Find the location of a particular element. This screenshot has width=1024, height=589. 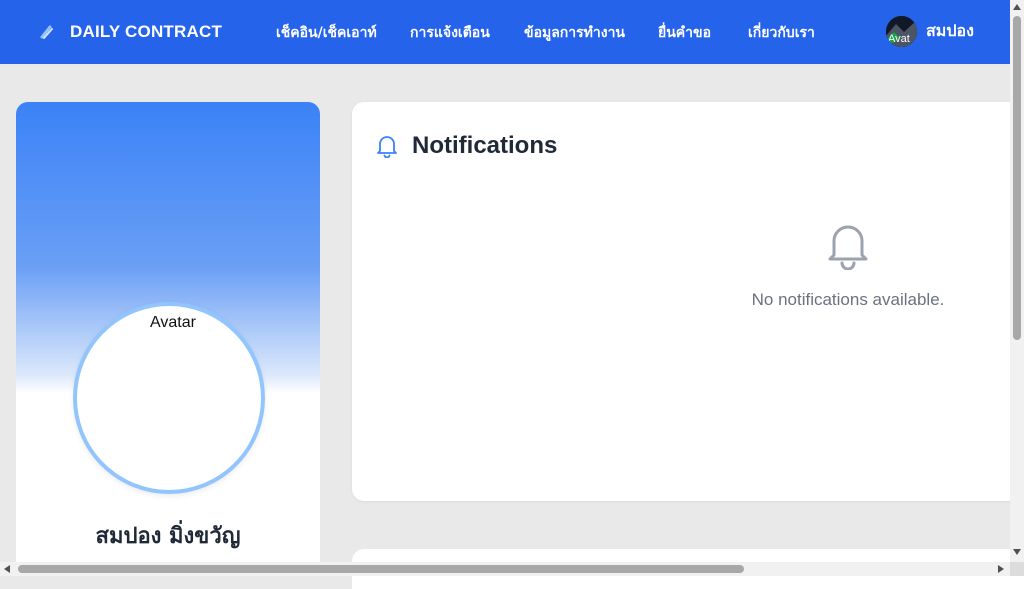

nav-checkin: เช็คอิน/เช็คเอาท์ is located at coordinates (326, 33).